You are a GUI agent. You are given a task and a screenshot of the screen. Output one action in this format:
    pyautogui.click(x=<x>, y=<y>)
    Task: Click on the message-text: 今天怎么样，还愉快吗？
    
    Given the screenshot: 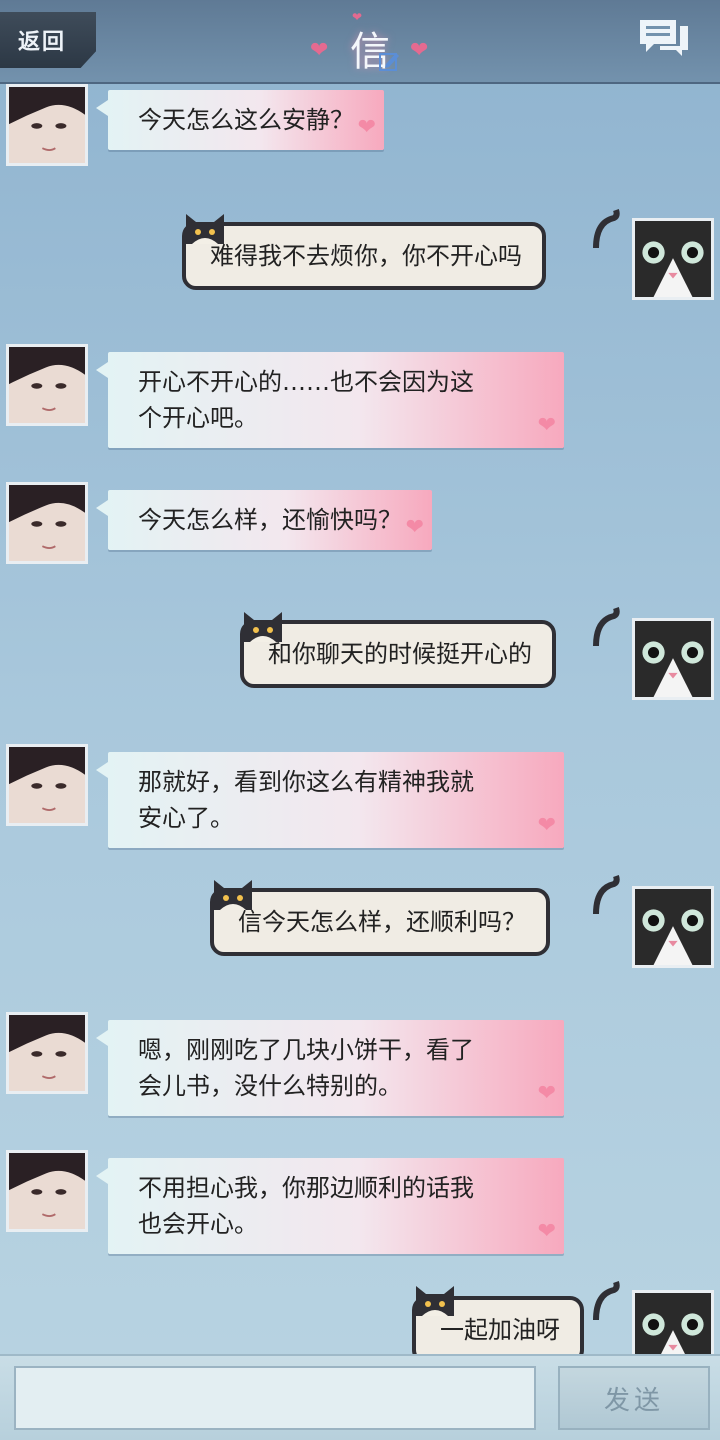 What is the action you would take?
    pyautogui.click(x=270, y=520)
    